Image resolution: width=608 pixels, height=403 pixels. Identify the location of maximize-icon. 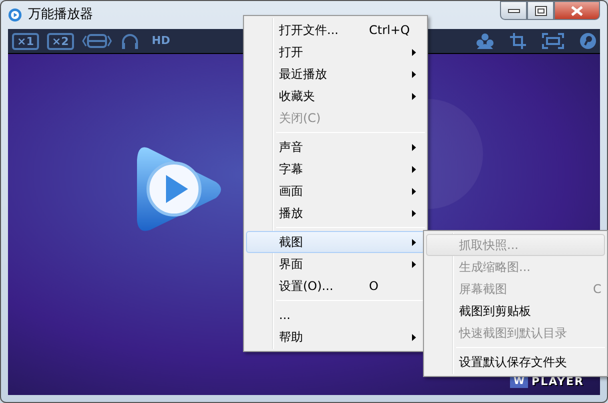
(540, 11).